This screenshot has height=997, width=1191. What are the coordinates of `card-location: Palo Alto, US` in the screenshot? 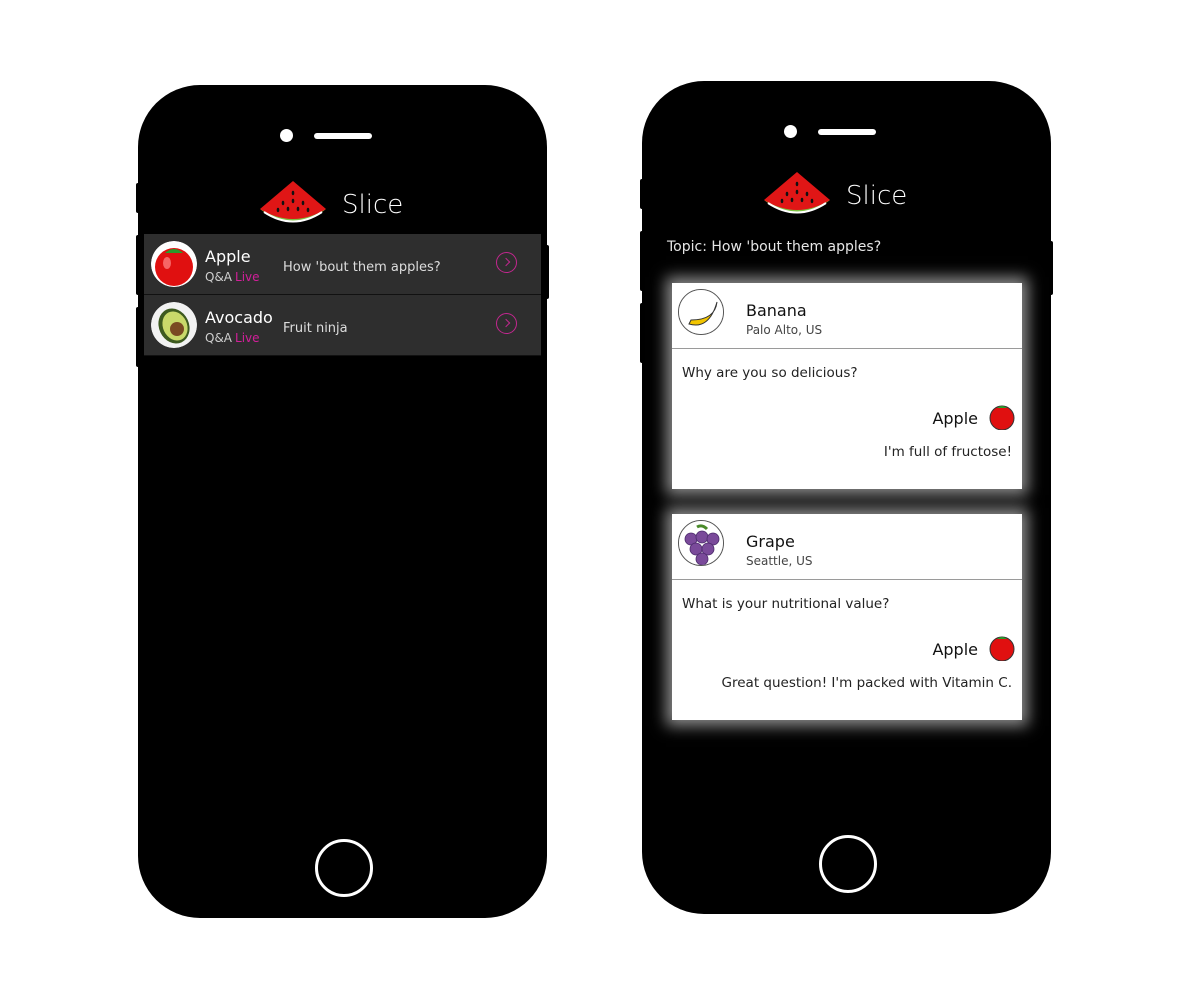 It's located at (784, 330).